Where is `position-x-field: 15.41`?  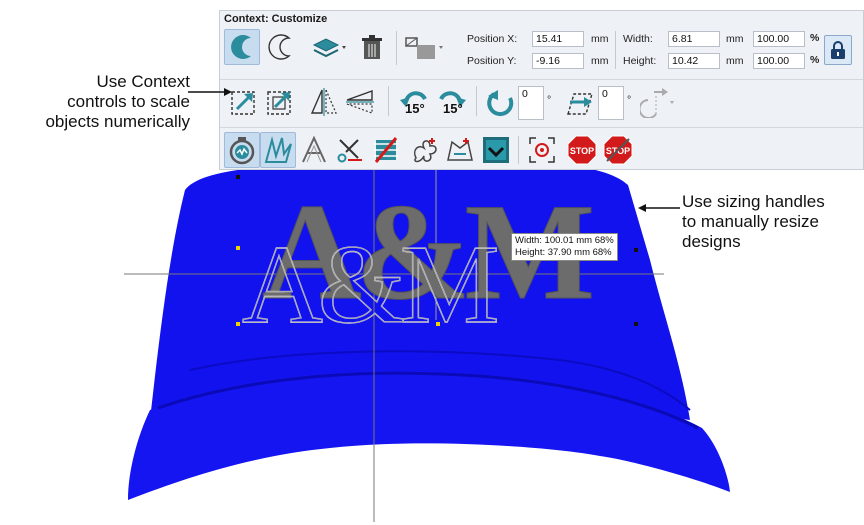 position-x-field: 15.41 is located at coordinates (558, 39).